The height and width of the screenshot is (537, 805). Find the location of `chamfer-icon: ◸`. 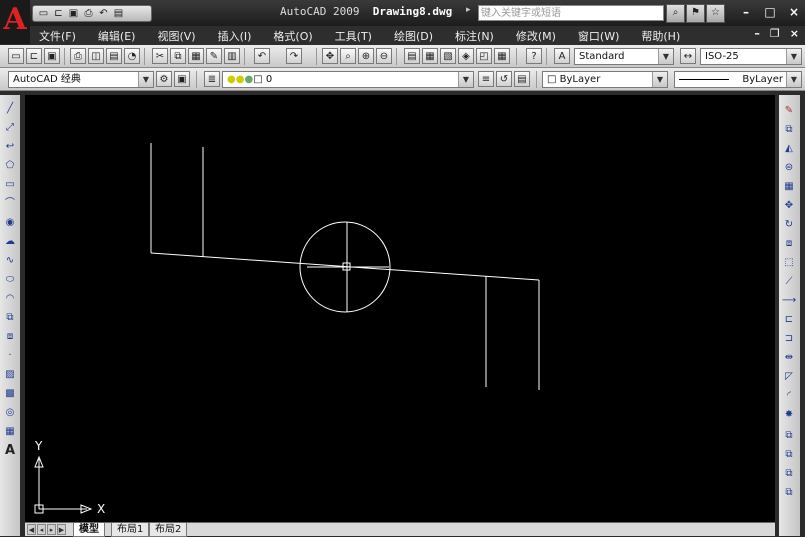

chamfer-icon: ◸ is located at coordinates (789, 376).